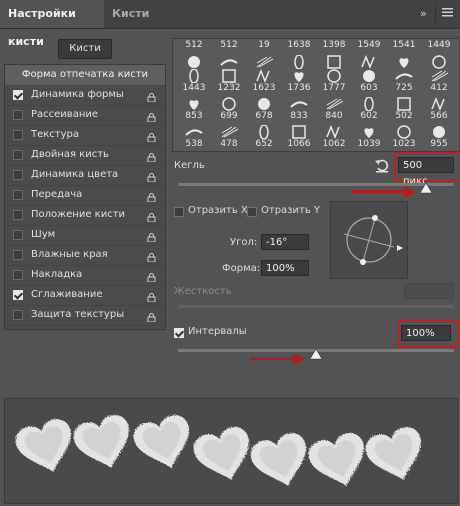 This screenshot has height=506, width=460. What do you see at coordinates (299, 109) in the screenshot?
I see `brush-tip-preset: 833` at bounding box center [299, 109].